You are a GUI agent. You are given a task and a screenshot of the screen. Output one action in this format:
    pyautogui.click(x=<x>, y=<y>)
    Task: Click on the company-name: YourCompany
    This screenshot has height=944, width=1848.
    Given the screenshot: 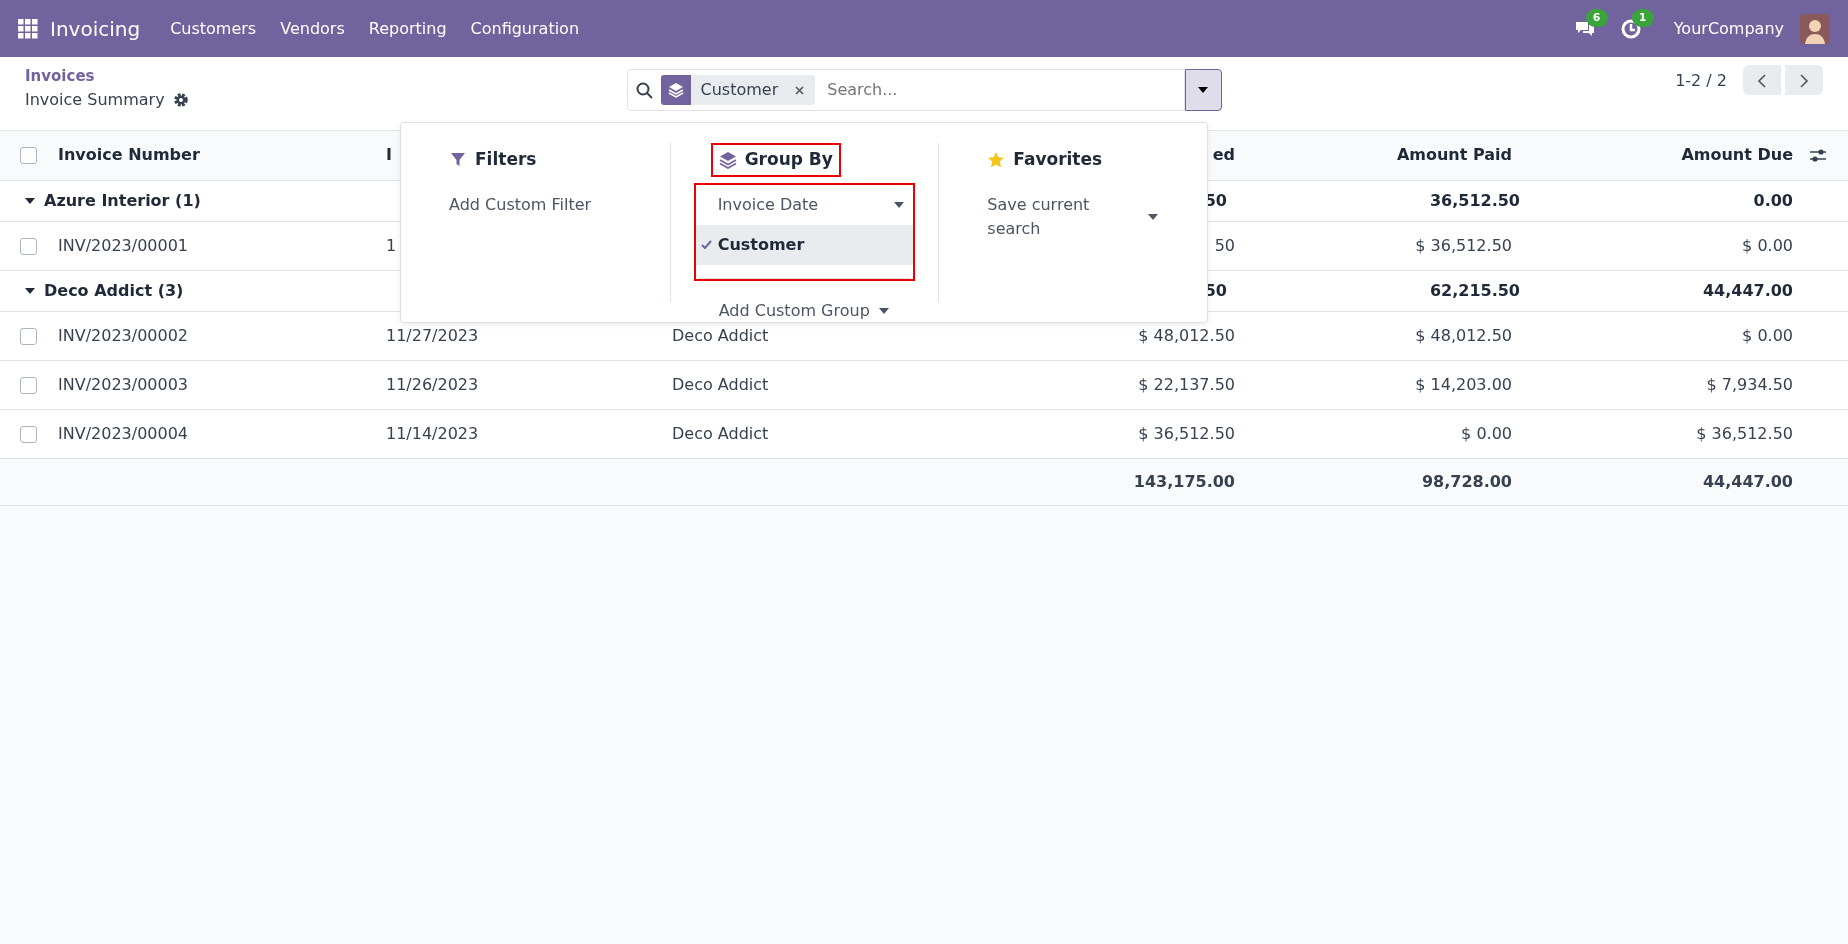 What is the action you would take?
    pyautogui.click(x=1728, y=28)
    